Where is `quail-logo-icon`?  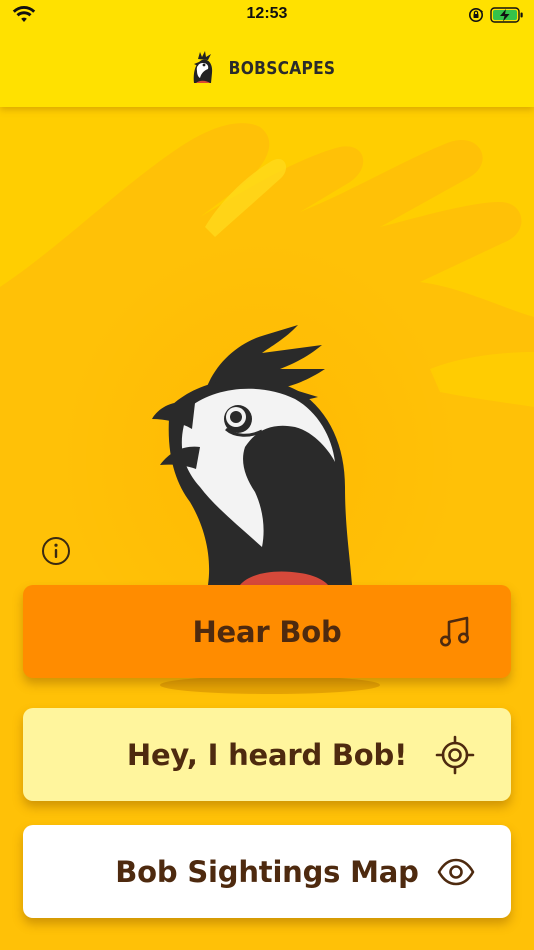 quail-logo-icon is located at coordinates (203, 67).